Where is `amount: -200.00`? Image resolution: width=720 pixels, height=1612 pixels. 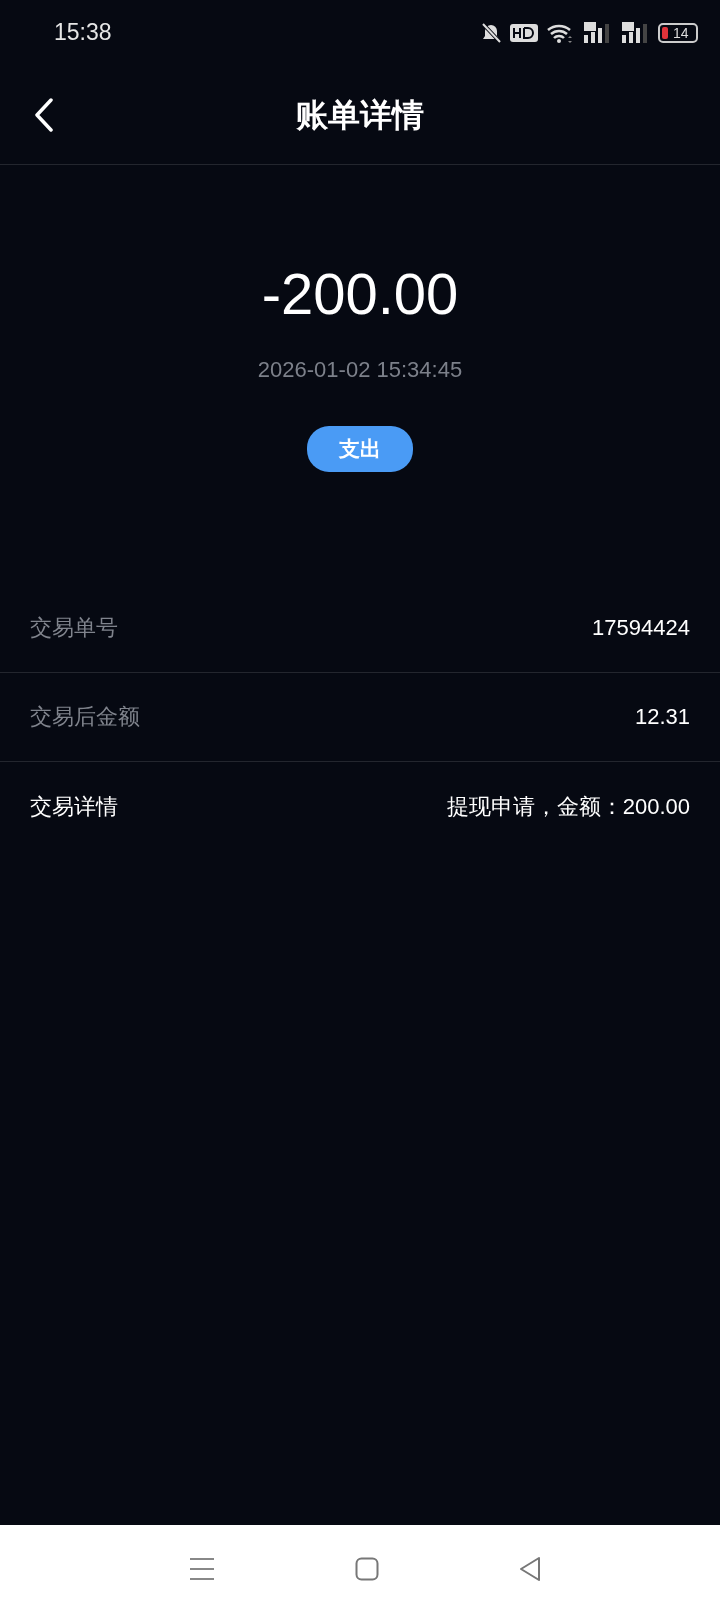
amount: -200.00 is located at coordinates (360, 294).